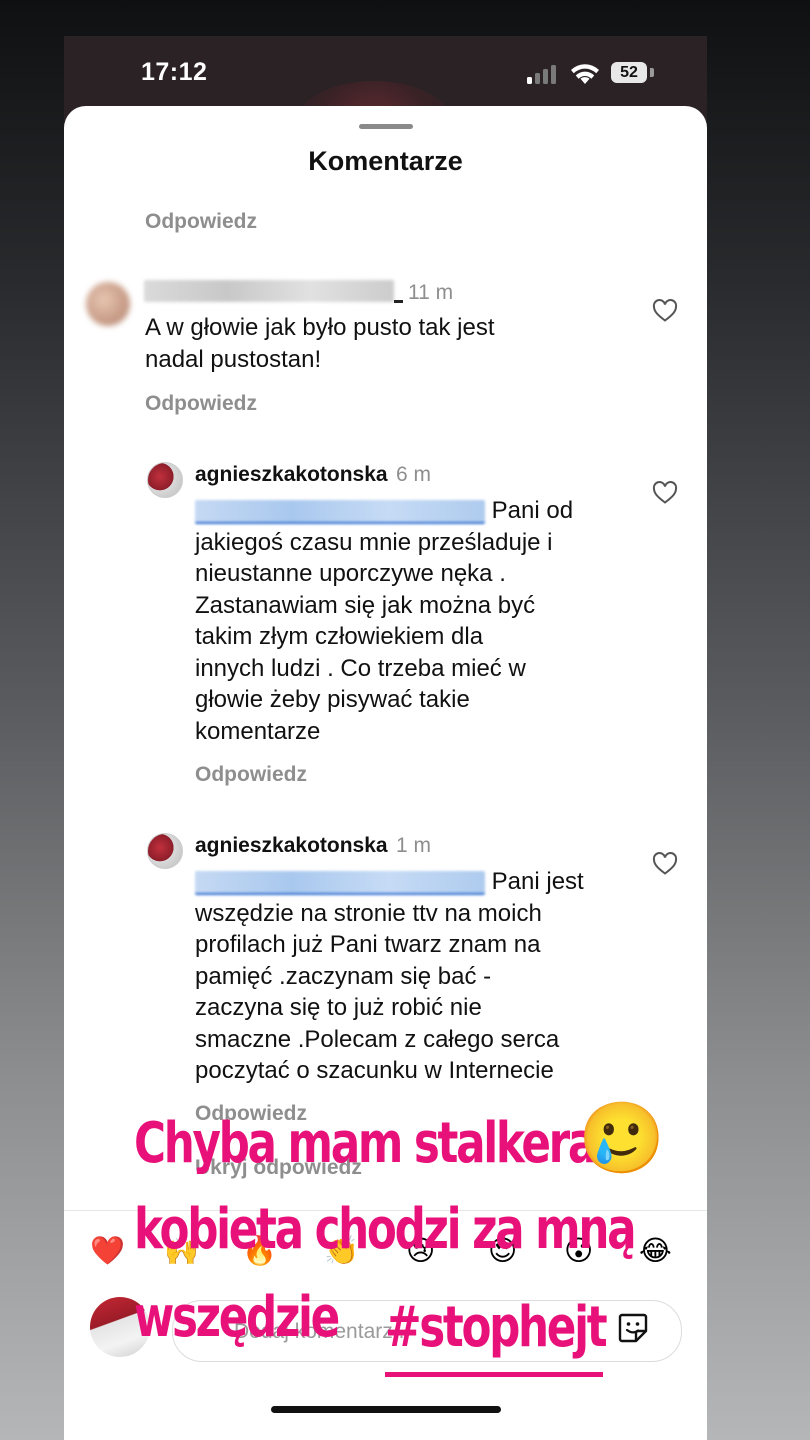 The image size is (810, 1440). Describe the element at coordinates (374, 542) in the screenshot. I see `comment-line: jakiegoś czasu mnie prześladuje i` at that location.